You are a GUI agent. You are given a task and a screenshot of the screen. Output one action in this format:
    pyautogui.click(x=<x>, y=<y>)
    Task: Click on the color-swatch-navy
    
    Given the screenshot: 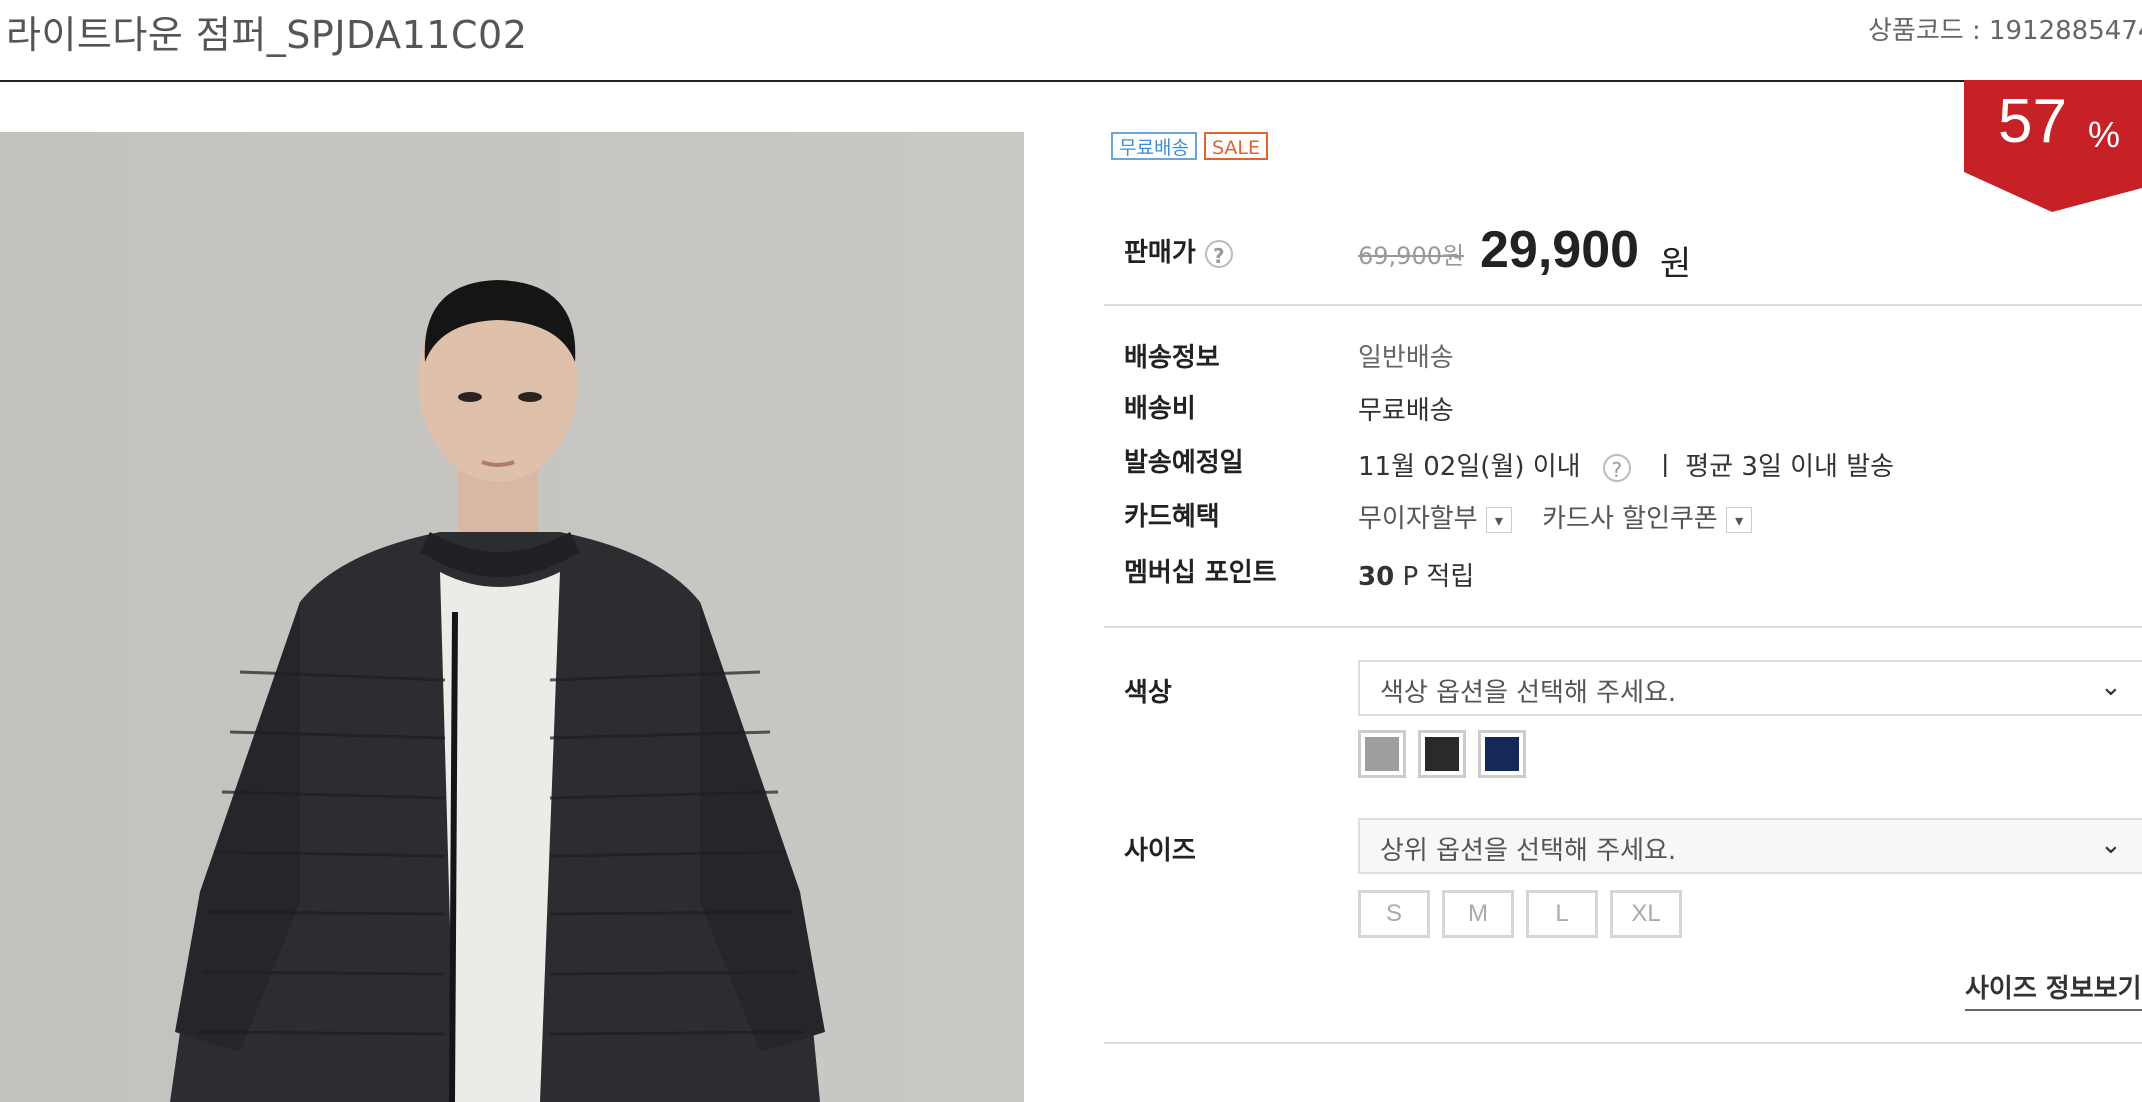 What is the action you would take?
    pyautogui.click(x=1502, y=754)
    